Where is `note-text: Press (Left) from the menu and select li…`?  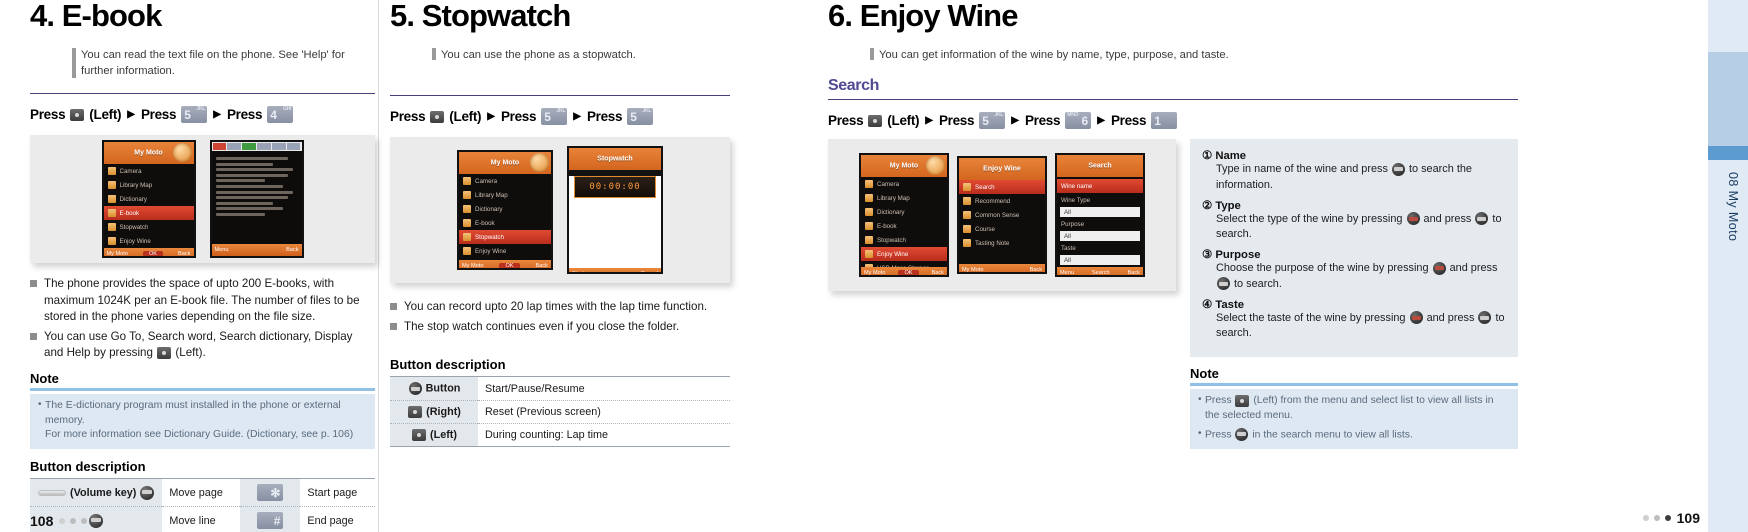 note-text: Press (Left) from the menu and select li… is located at coordinates (1354, 408).